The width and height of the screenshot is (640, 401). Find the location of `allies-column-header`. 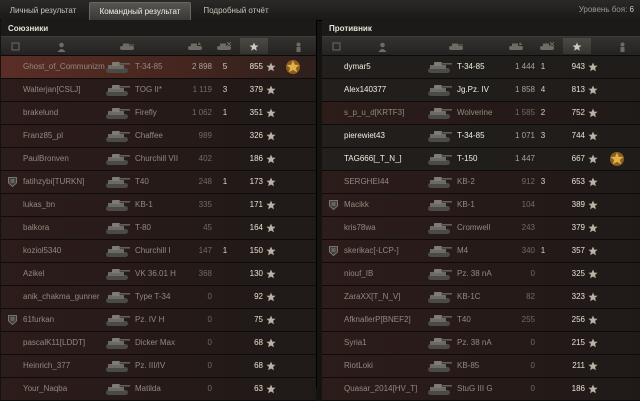

allies-column-header is located at coordinates (158, 46).